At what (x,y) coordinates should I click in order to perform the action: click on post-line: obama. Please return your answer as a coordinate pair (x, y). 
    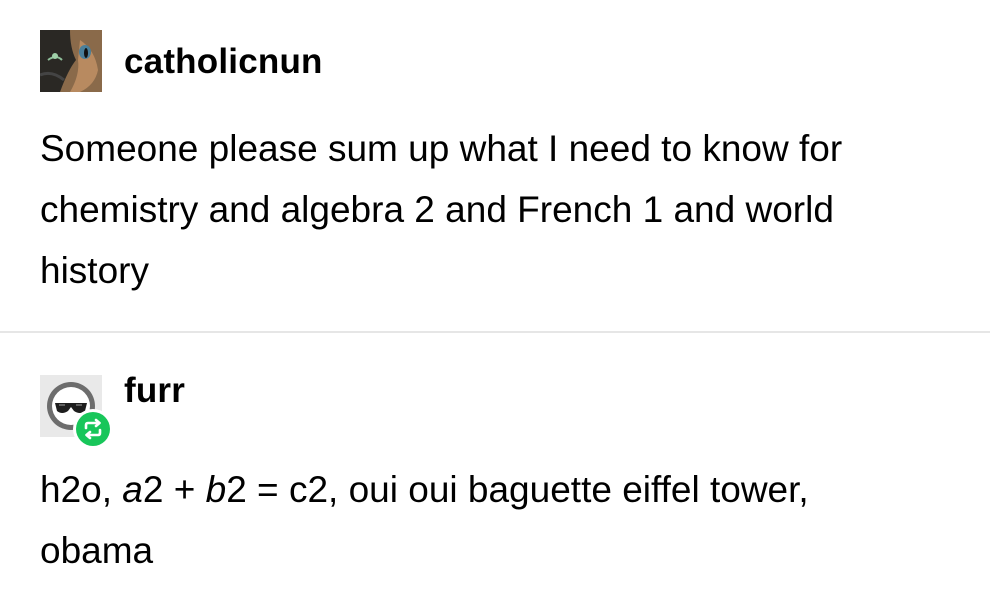
    Looking at the image, I should click on (97, 550).